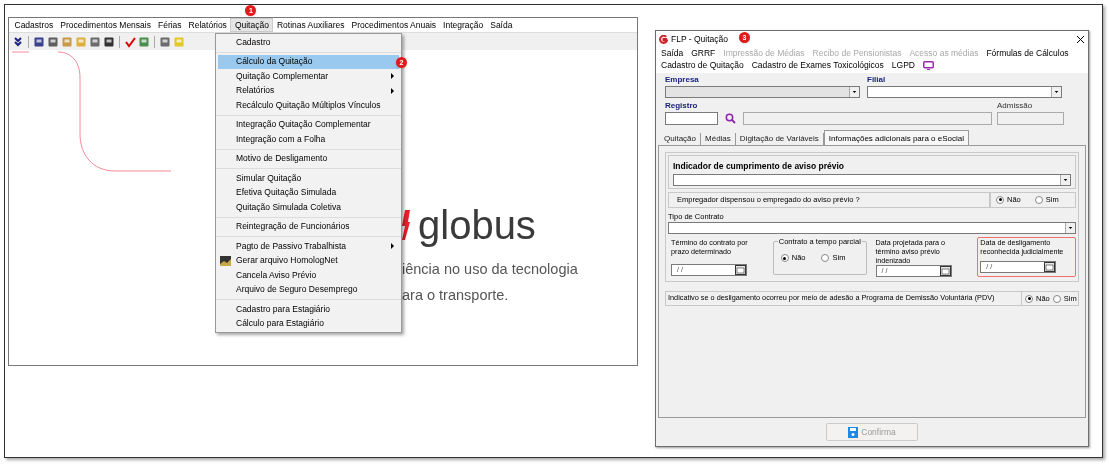 Image resolution: width=1109 pixels, height=466 pixels. Describe the element at coordinates (170, 25) in the screenshot. I see `menu-item: Férias` at that location.